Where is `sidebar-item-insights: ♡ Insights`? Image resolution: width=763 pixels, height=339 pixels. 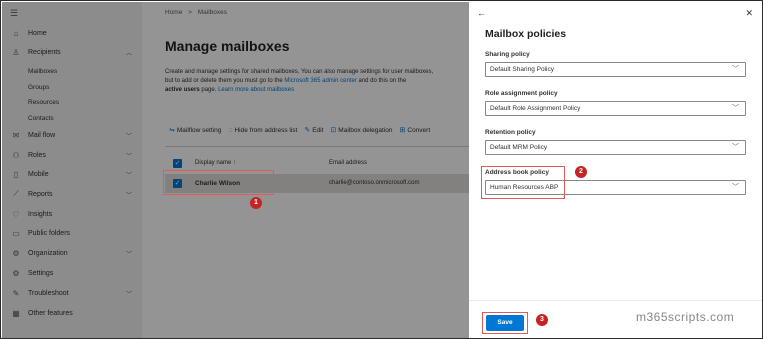
sidebar-item-insights: ♡ Insights is located at coordinates (72, 214).